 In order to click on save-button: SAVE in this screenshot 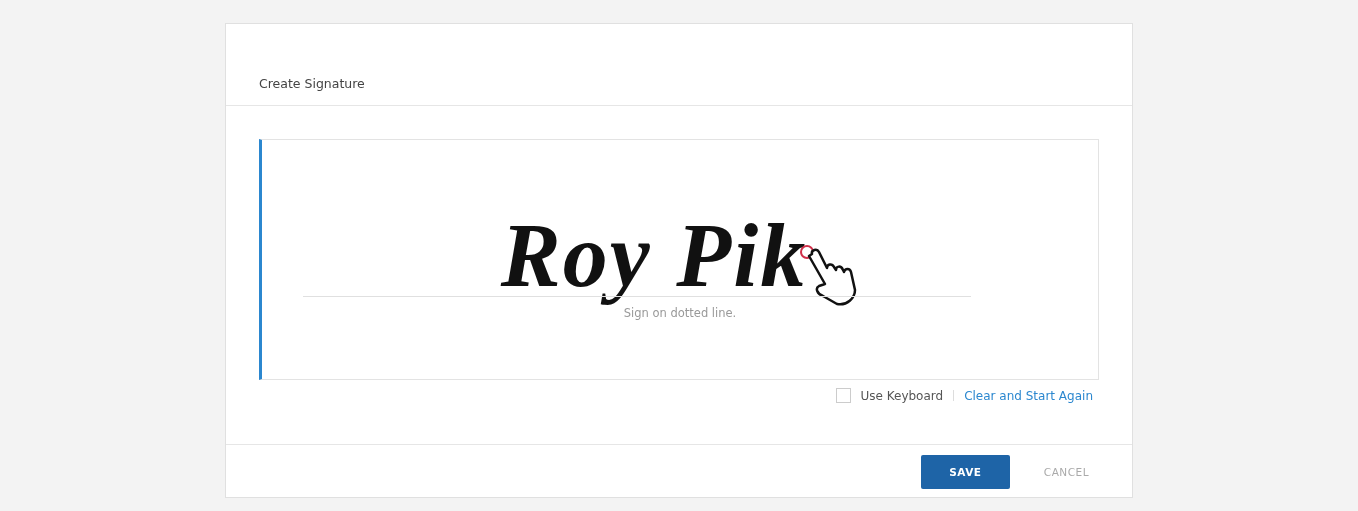, I will do `click(965, 472)`.